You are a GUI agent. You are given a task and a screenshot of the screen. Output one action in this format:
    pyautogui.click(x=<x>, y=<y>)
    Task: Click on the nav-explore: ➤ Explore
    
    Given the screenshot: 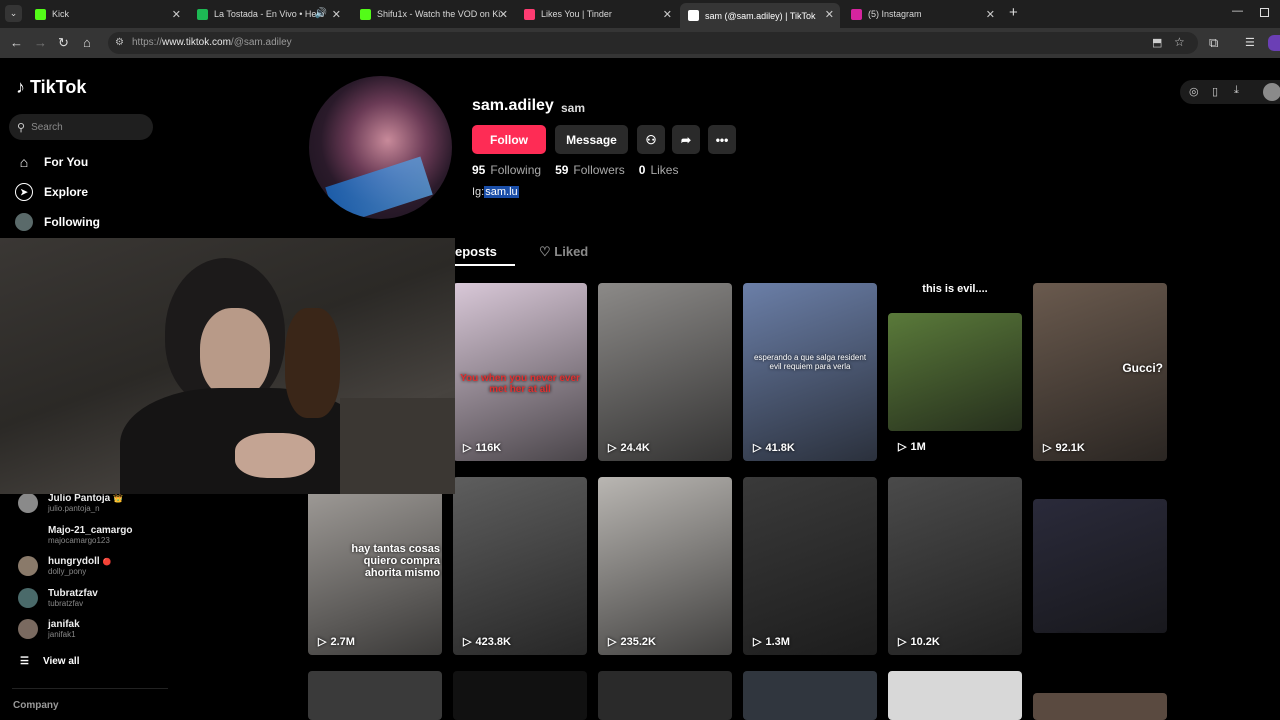 What is the action you would take?
    pyautogui.click(x=51, y=192)
    